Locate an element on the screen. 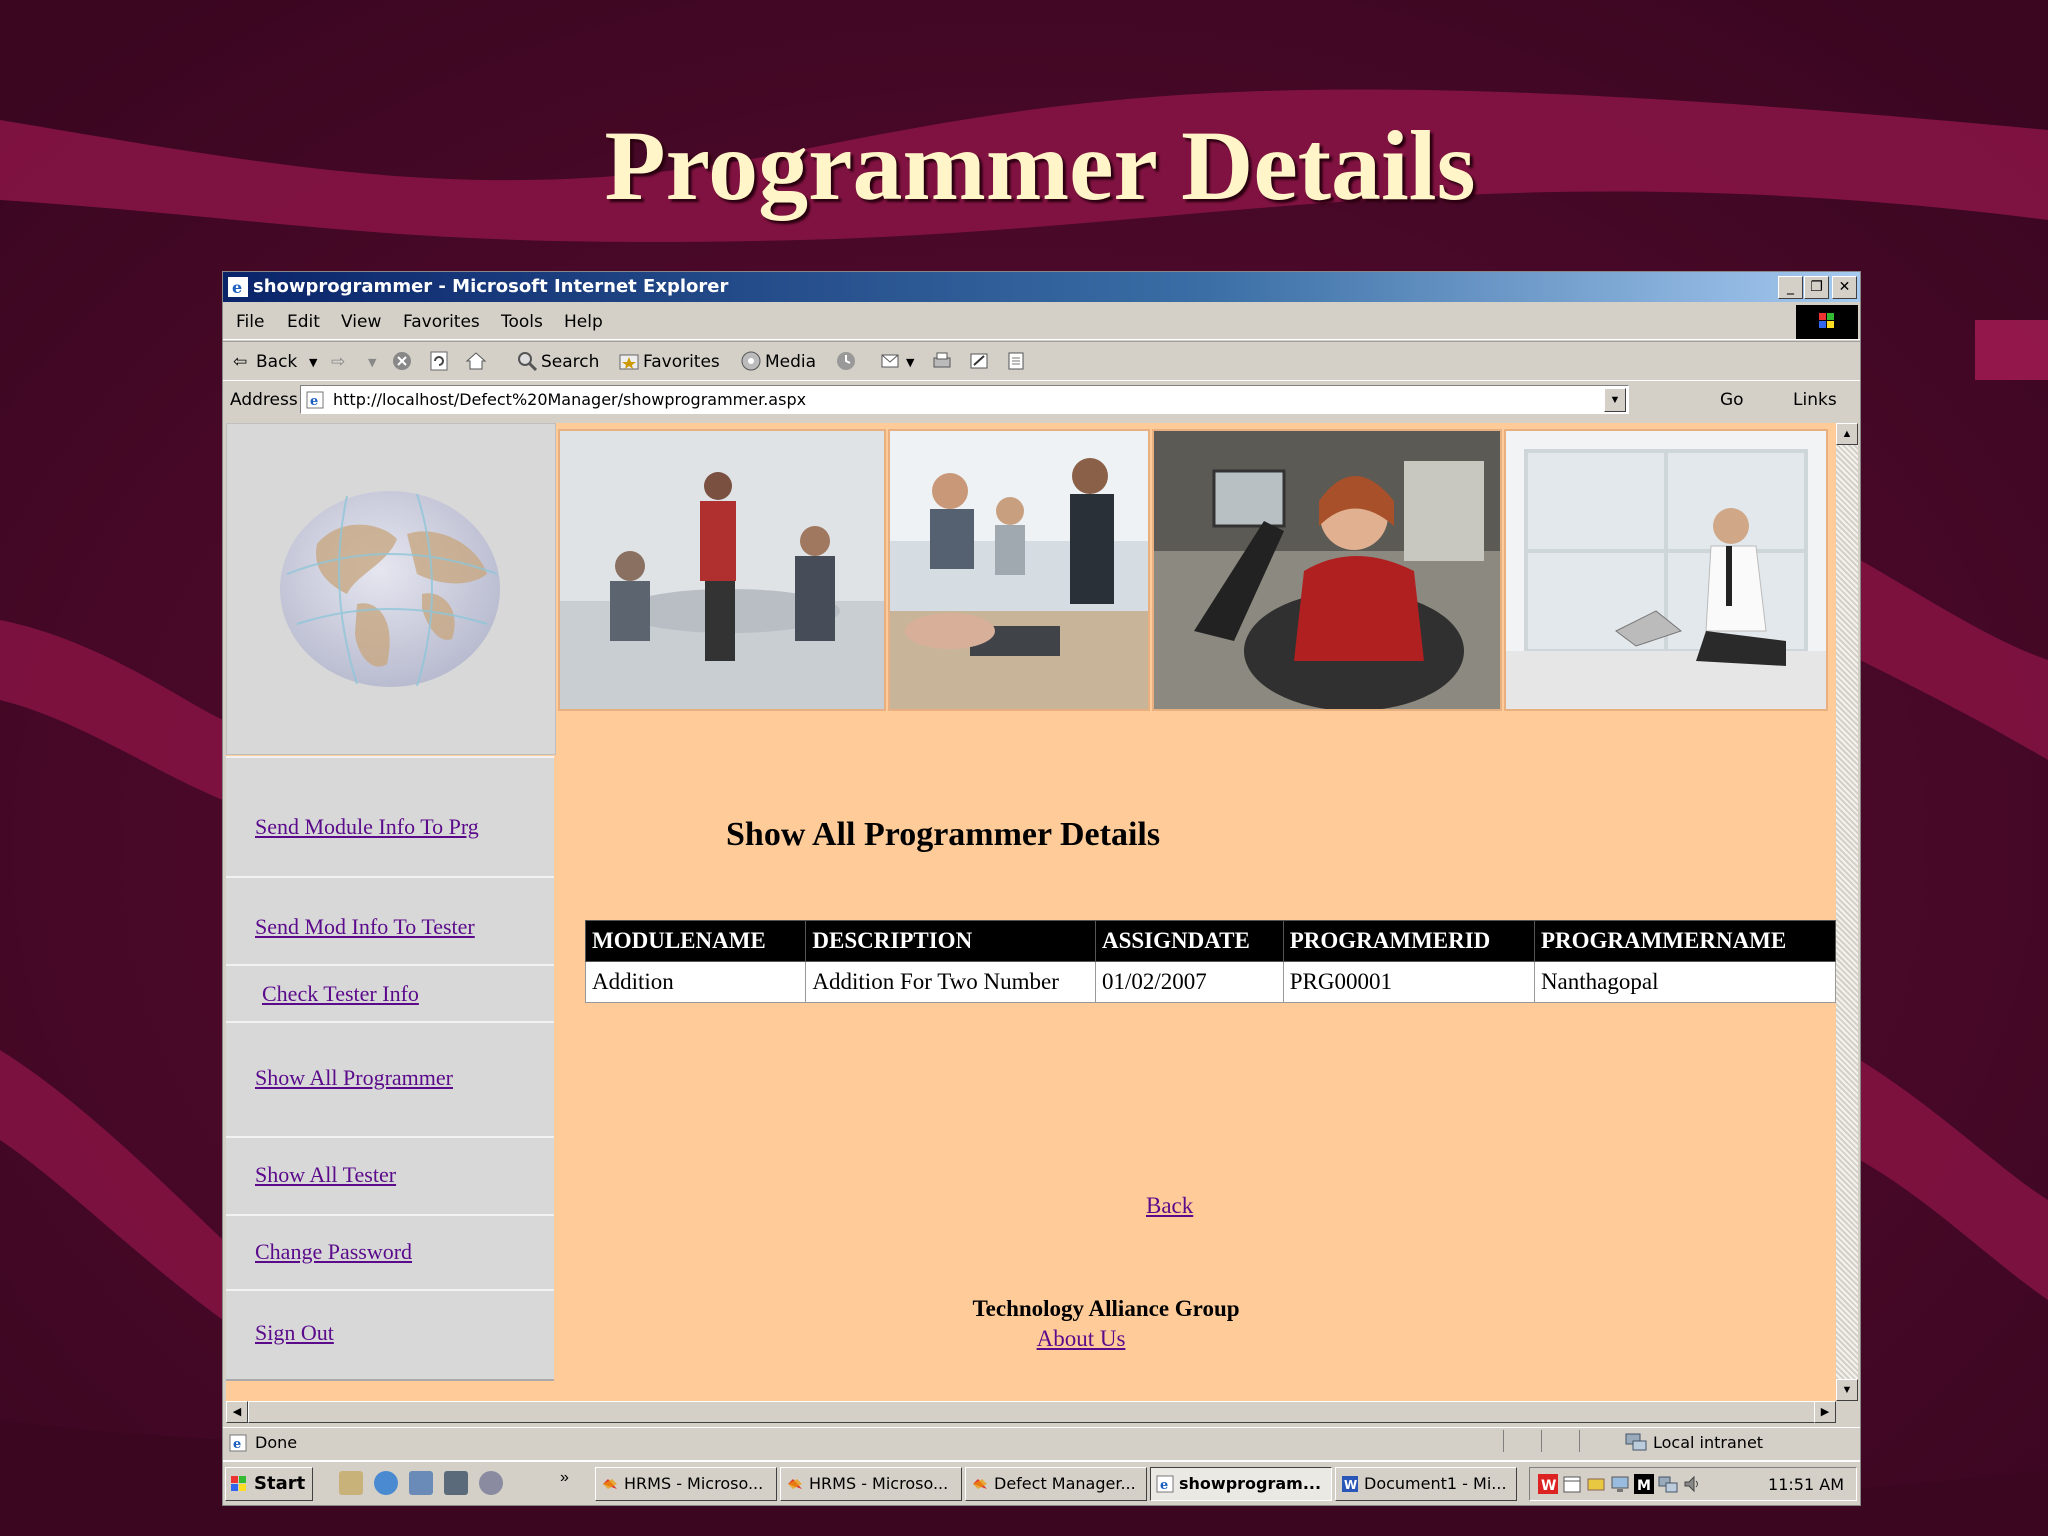 The image size is (2048, 1536). media-button: Media is located at coordinates (790, 362).